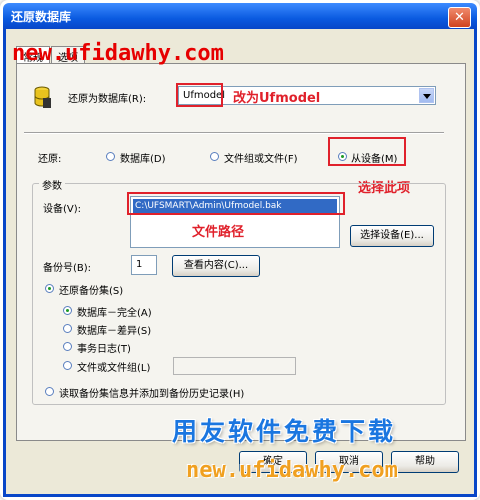  Describe the element at coordinates (143, 159) in the screenshot. I see `radio-database-label: 数据库(D)` at that location.